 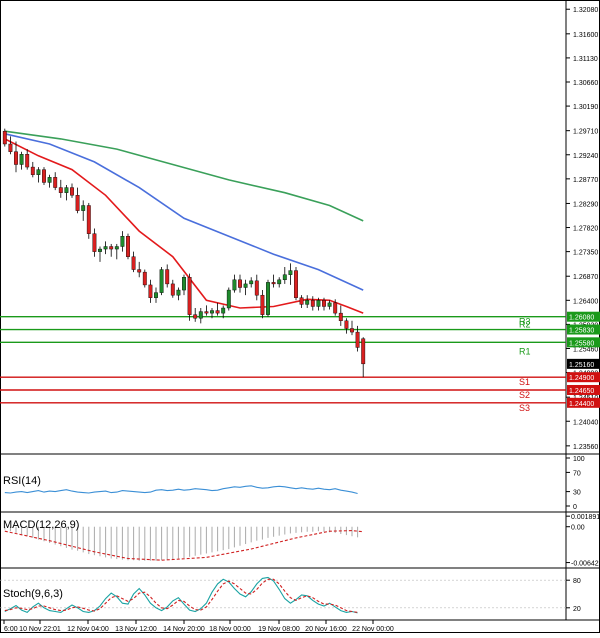 What do you see at coordinates (585, 564) in the screenshot?
I see `macd-tick-label: -0.006422` at bounding box center [585, 564].